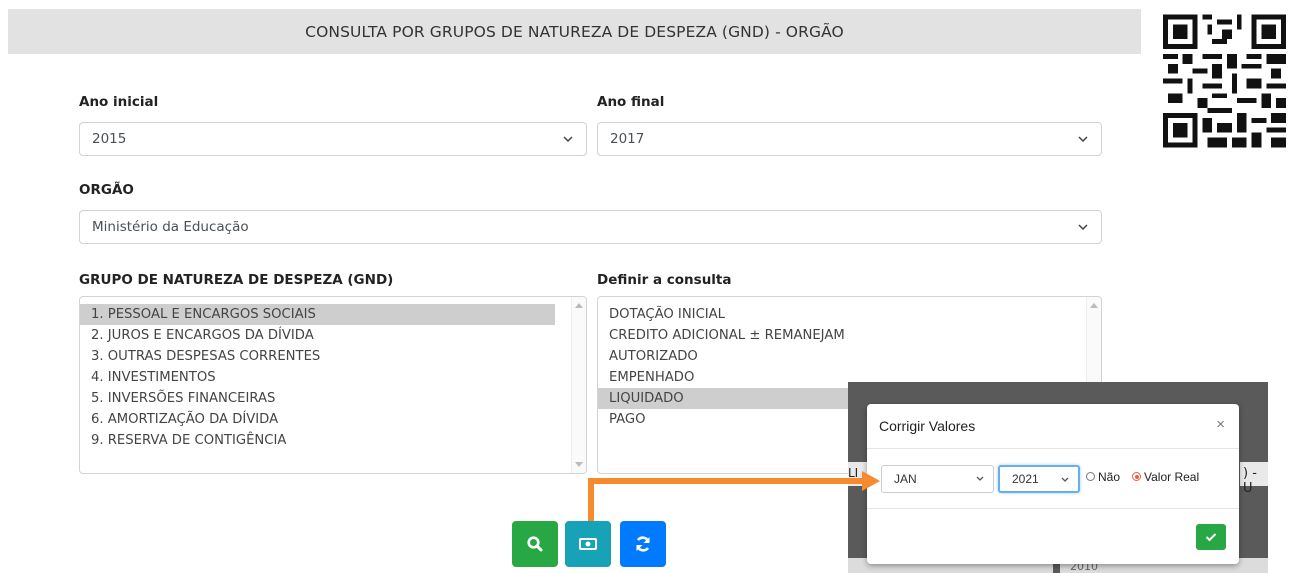 The image size is (1298, 573). Describe the element at coordinates (1220, 424) in the screenshot. I see `close-icon: ×` at that location.